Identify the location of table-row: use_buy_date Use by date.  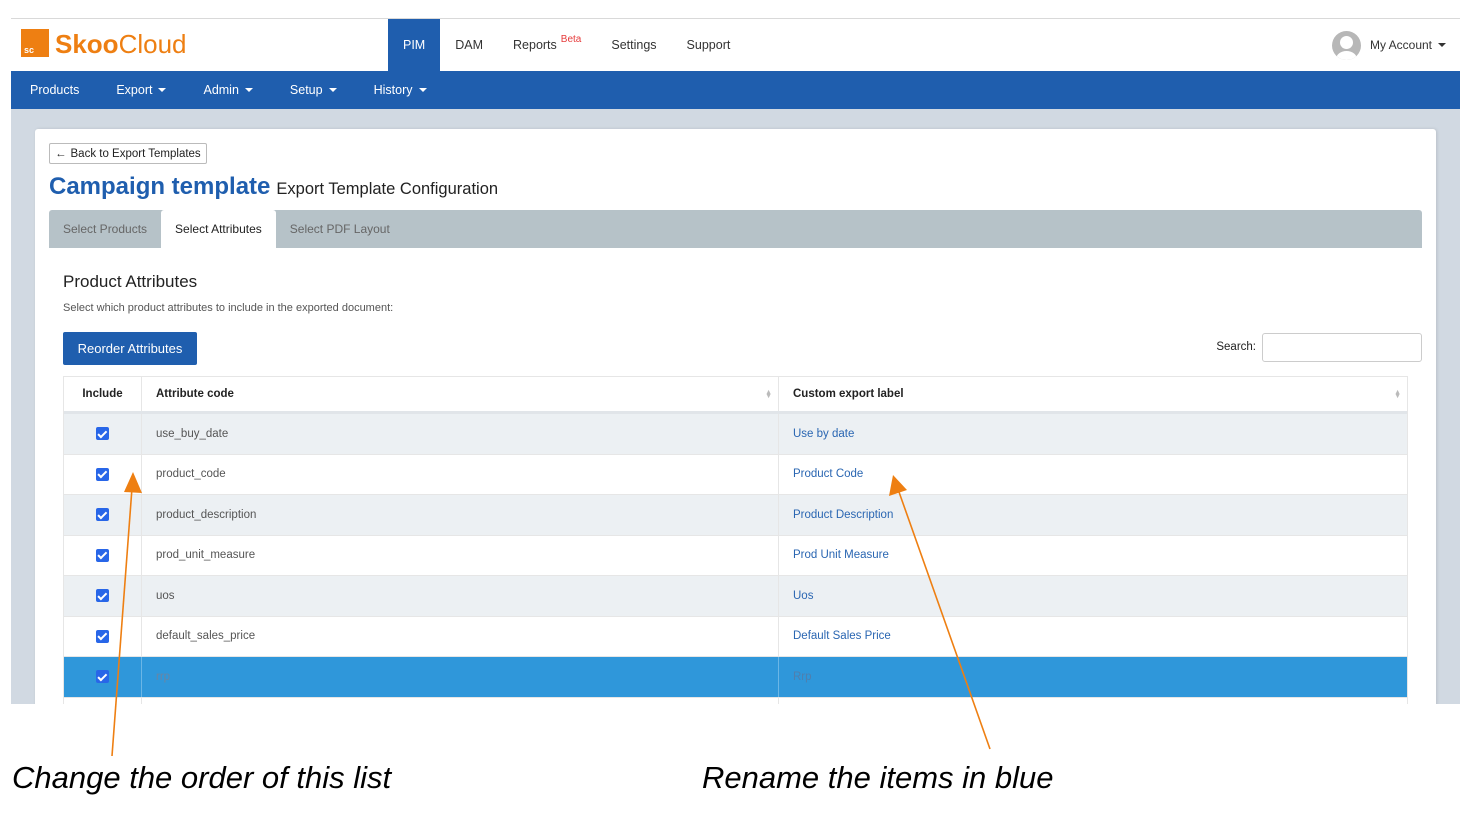
(735, 434).